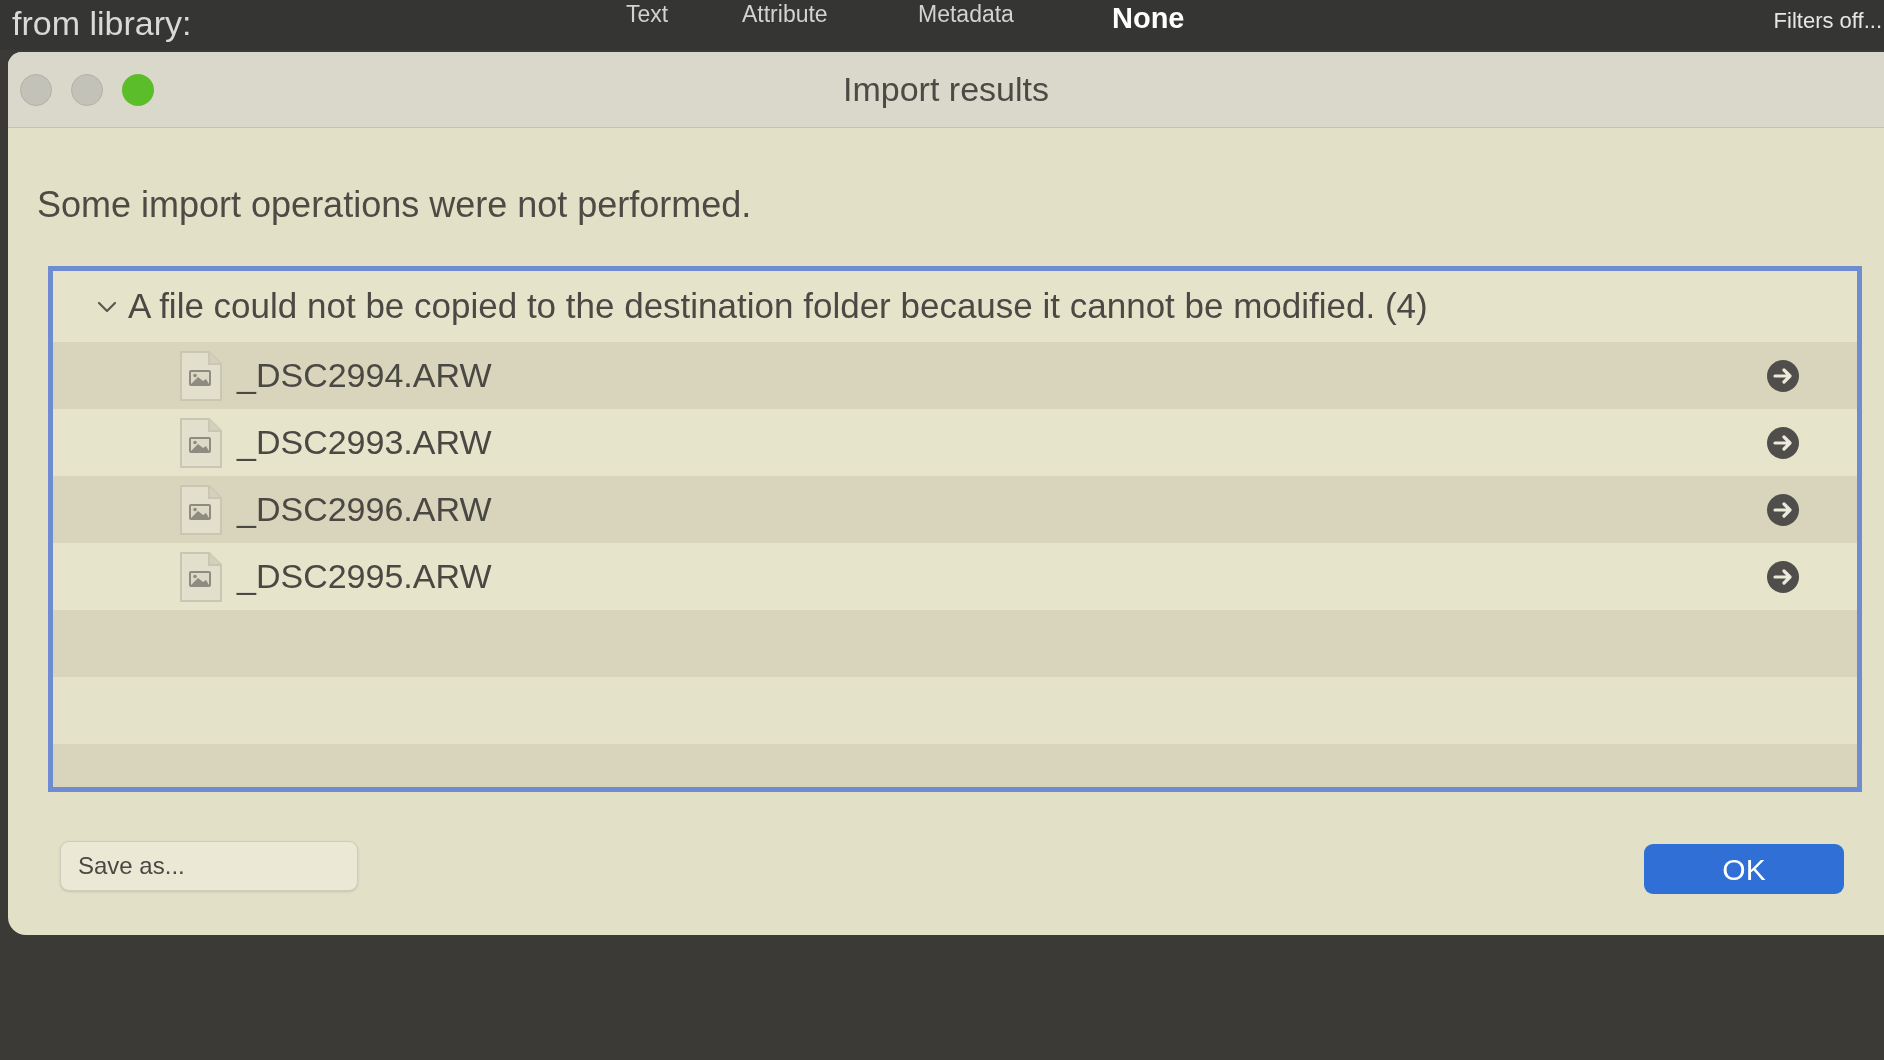 Image resolution: width=1884 pixels, height=1060 pixels. What do you see at coordinates (955, 375) in the screenshot?
I see `file-row: _DSC2994.ARW` at bounding box center [955, 375].